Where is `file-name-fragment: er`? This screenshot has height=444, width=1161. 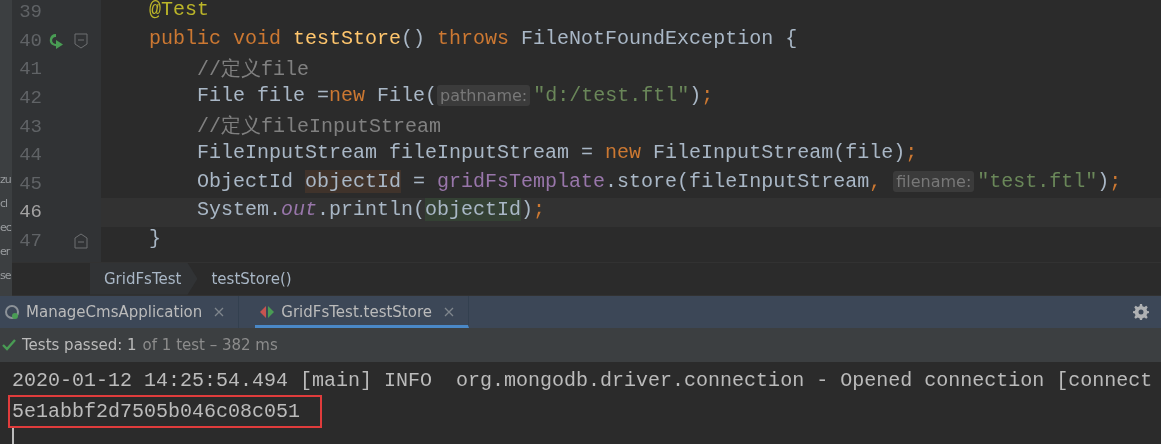 file-name-fragment: er is located at coordinates (5, 252).